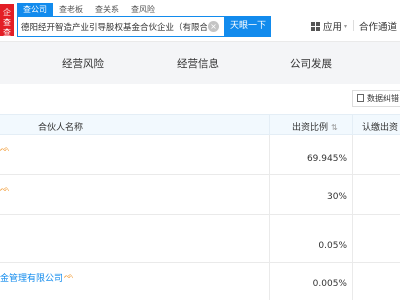 The height and width of the screenshot is (300, 400). I want to click on search-input, so click(114, 26).